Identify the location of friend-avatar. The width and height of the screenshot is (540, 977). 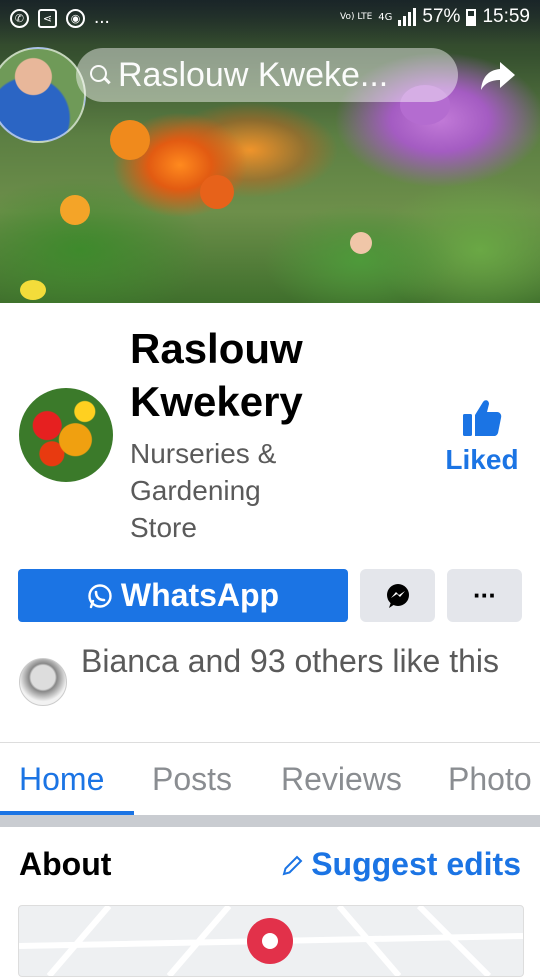
(43, 682).